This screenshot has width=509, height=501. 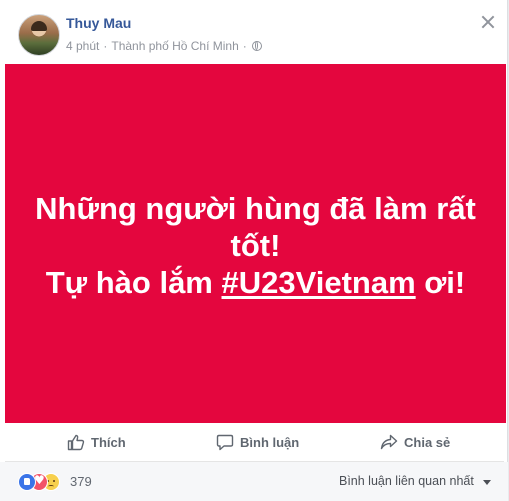 What do you see at coordinates (98, 23) in the screenshot?
I see `author-name: Thuy Mau` at bounding box center [98, 23].